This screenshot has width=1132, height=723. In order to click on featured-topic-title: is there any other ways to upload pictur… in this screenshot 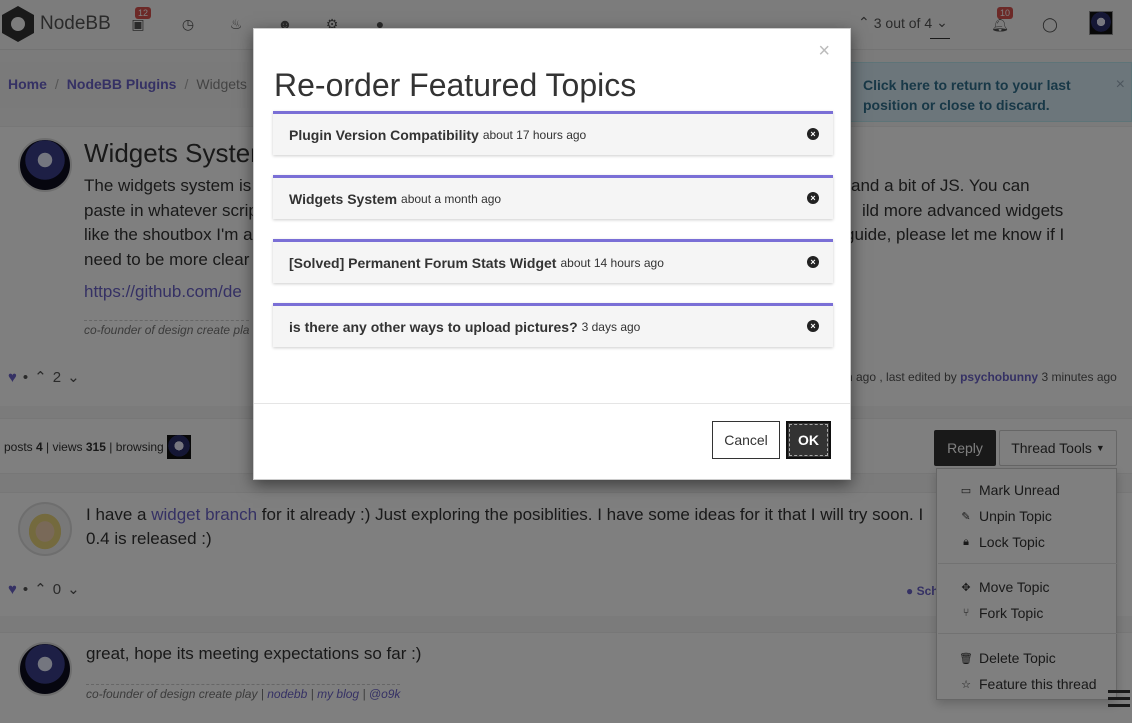, I will do `click(433, 326)`.